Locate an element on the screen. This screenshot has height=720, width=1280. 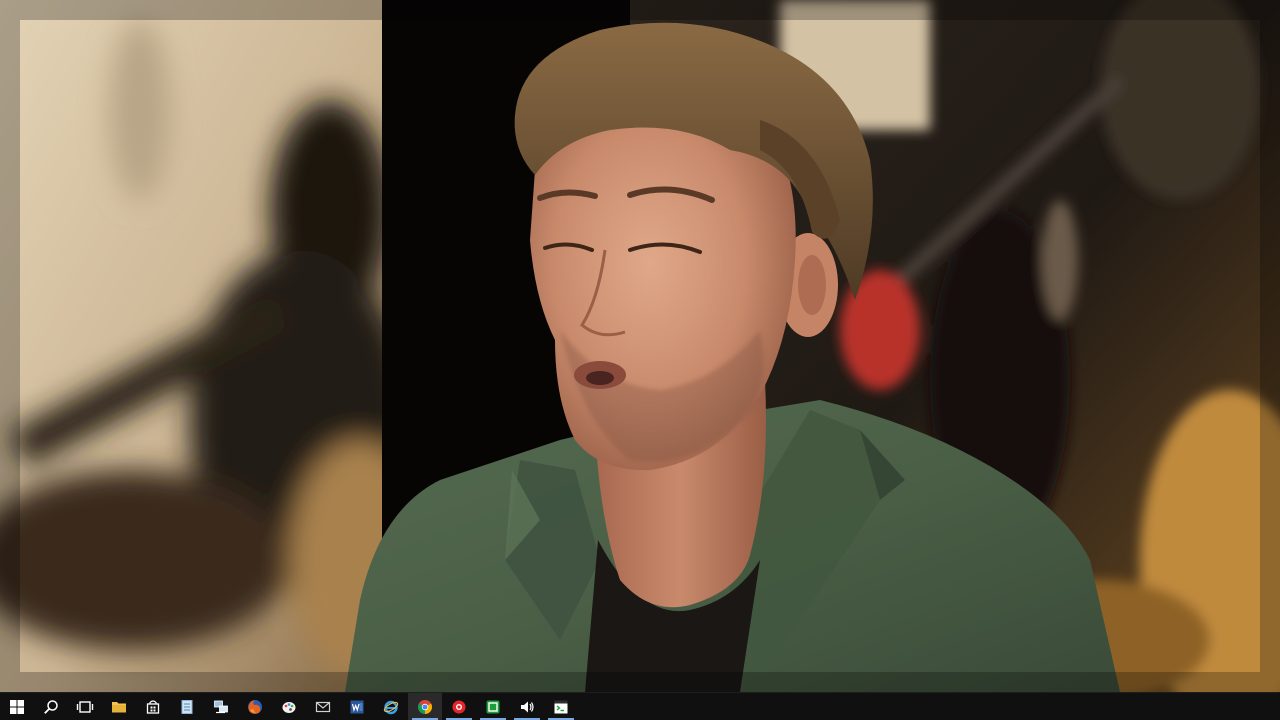
taskbar-terminal-app is located at coordinates (561, 706).